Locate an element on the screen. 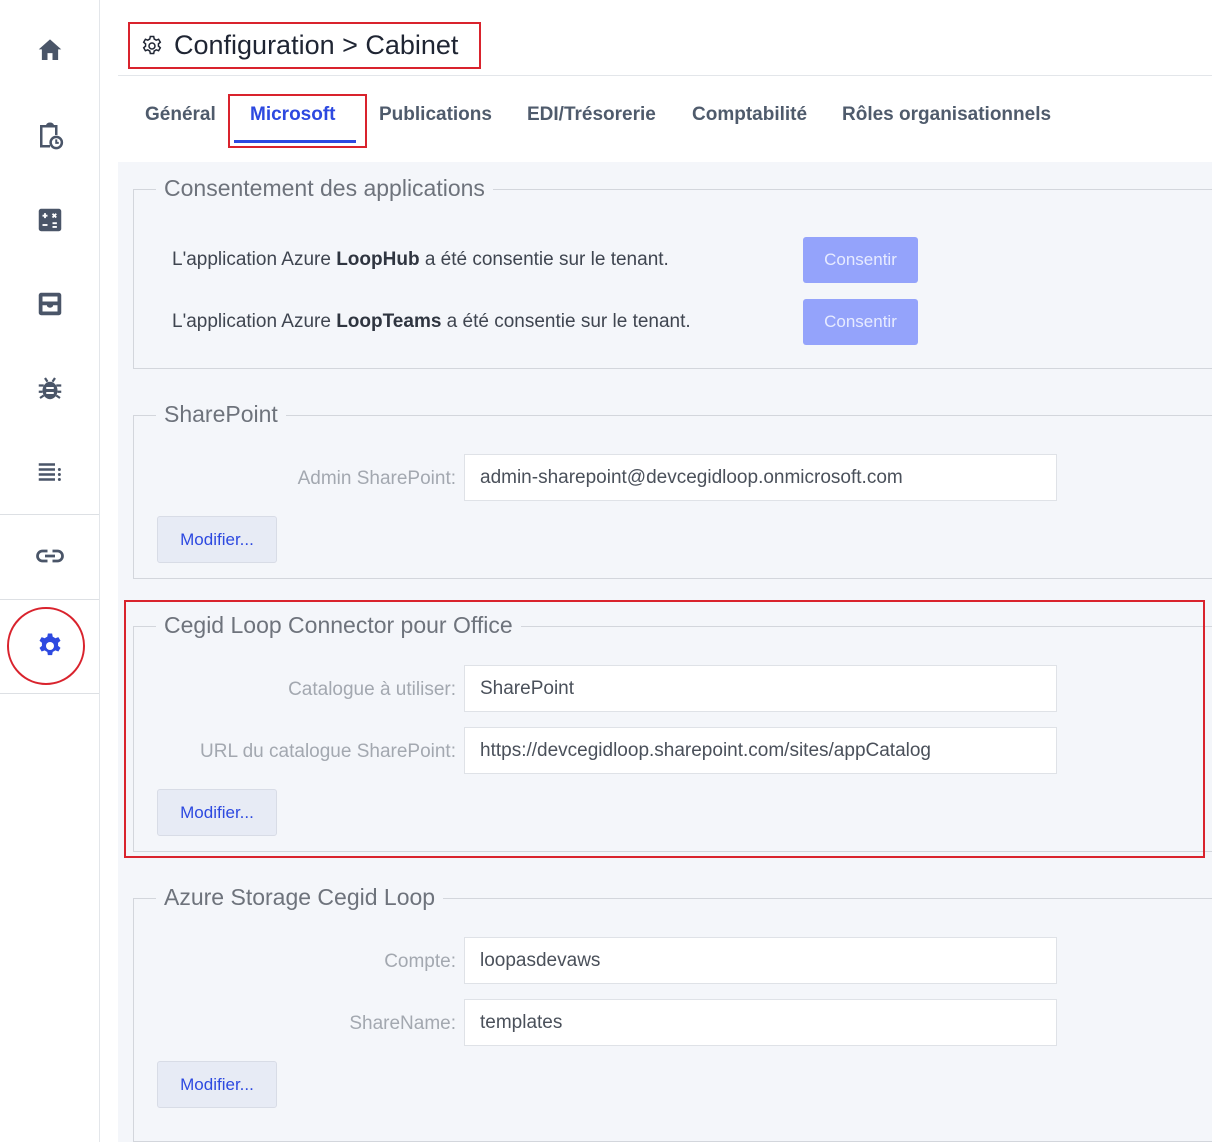 Image resolution: width=1212 pixels, height=1142 pixels. tab-comptabilite: Comptabilité is located at coordinates (749, 115).